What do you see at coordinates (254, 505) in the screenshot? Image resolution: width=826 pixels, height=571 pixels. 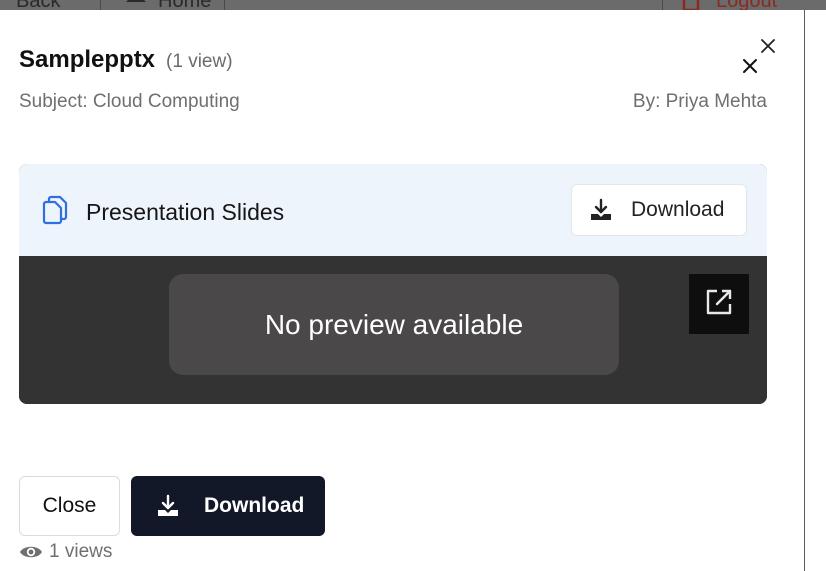 I see `download-button-label: Download` at bounding box center [254, 505].